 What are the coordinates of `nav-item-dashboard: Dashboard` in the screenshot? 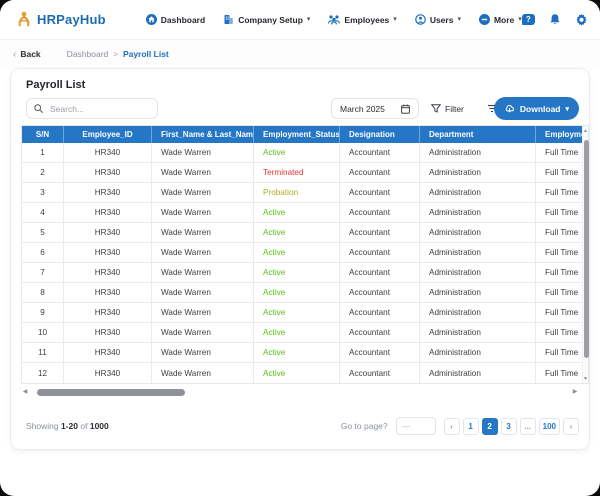 It's located at (175, 19).